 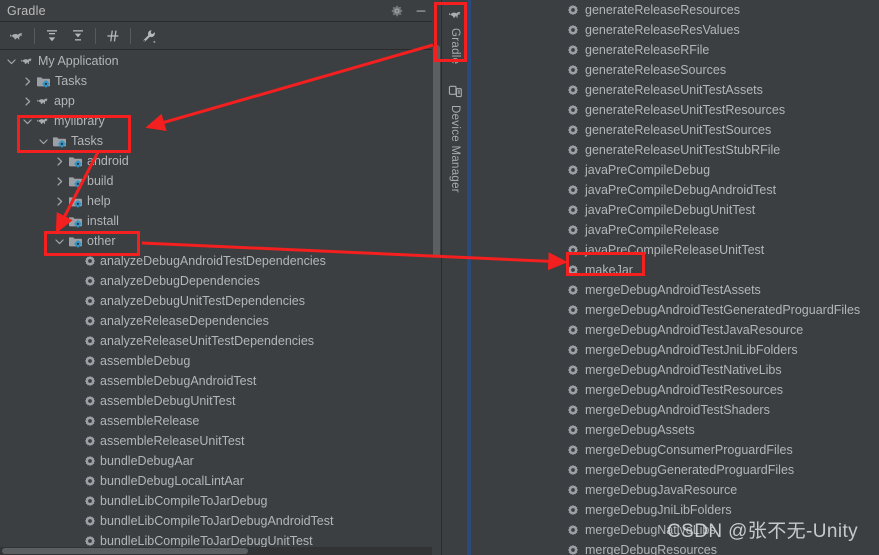 I want to click on list-item: mergeDebugAndroidTestJniLibFolders, so click(x=675, y=350).